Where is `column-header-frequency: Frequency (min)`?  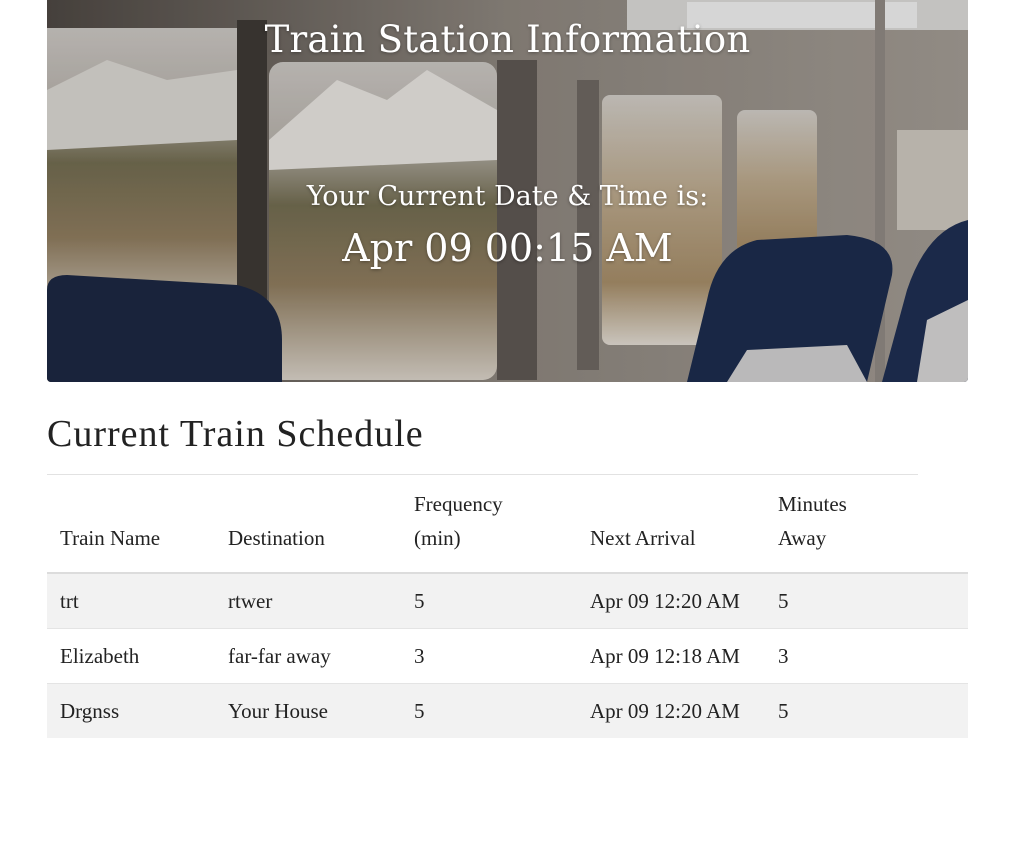 column-header-frequency: Frequency (min) is located at coordinates (489, 524).